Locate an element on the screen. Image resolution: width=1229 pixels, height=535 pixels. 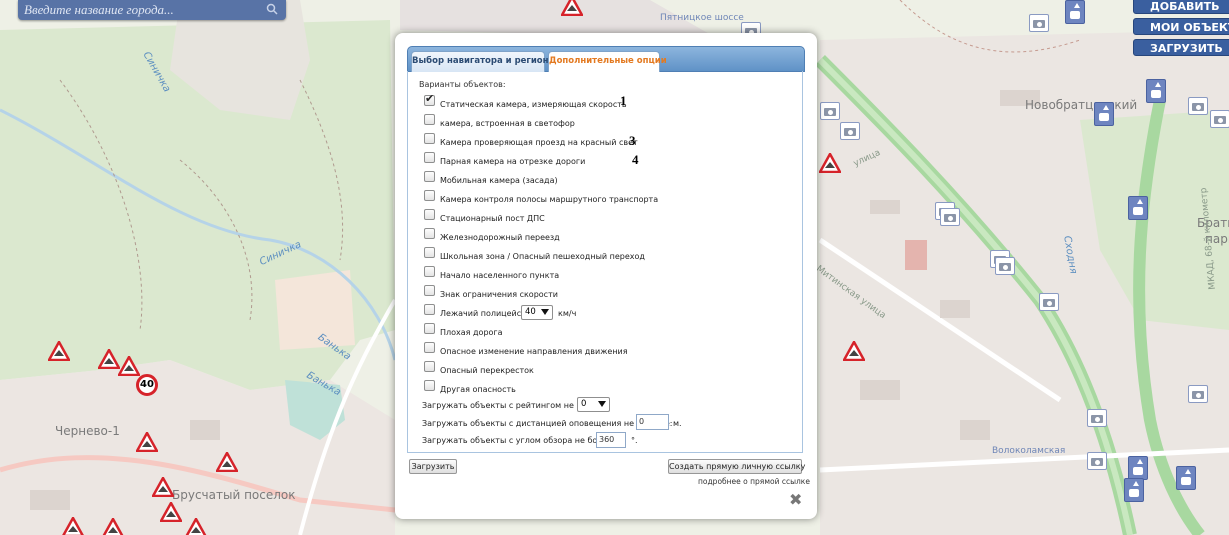
tab-navigator-region: Выбор навигатора и региона is located at coordinates (482, 61).